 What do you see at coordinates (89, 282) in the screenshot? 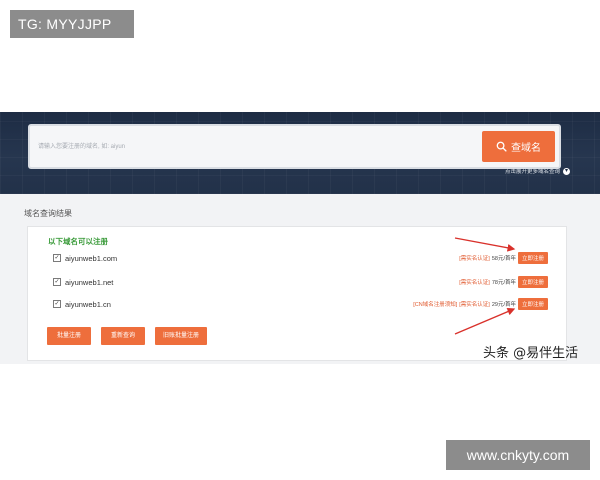
I see `domain-name: aiyunweb1.net` at bounding box center [89, 282].